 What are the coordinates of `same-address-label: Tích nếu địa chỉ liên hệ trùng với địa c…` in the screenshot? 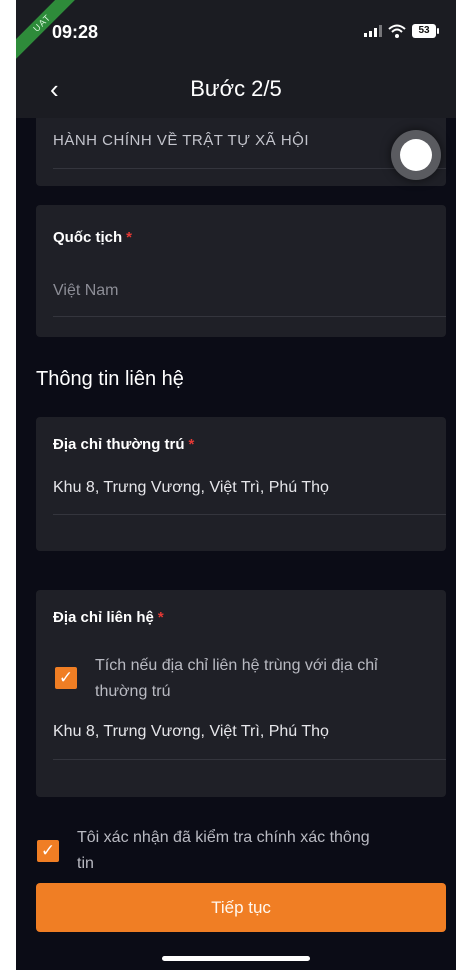 It's located at (236, 678).